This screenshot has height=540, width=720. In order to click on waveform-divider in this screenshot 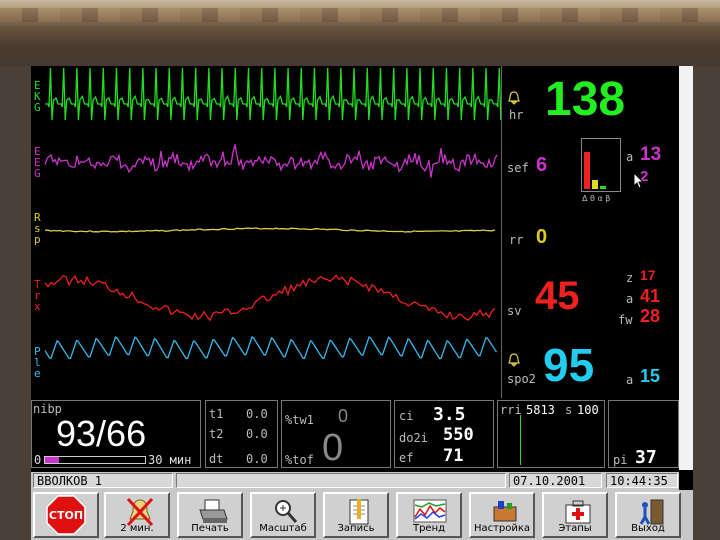, I will do `click(501, 232)`.